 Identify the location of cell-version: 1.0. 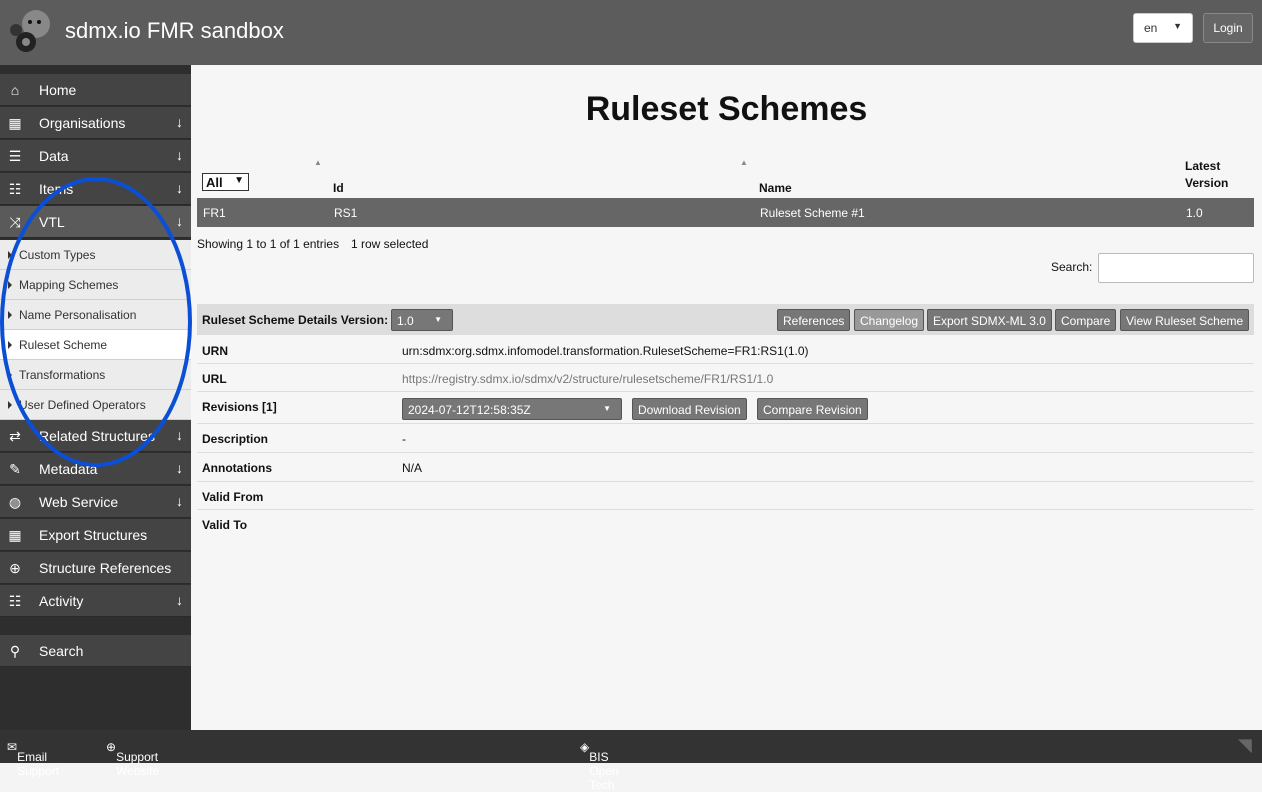
(1194, 213).